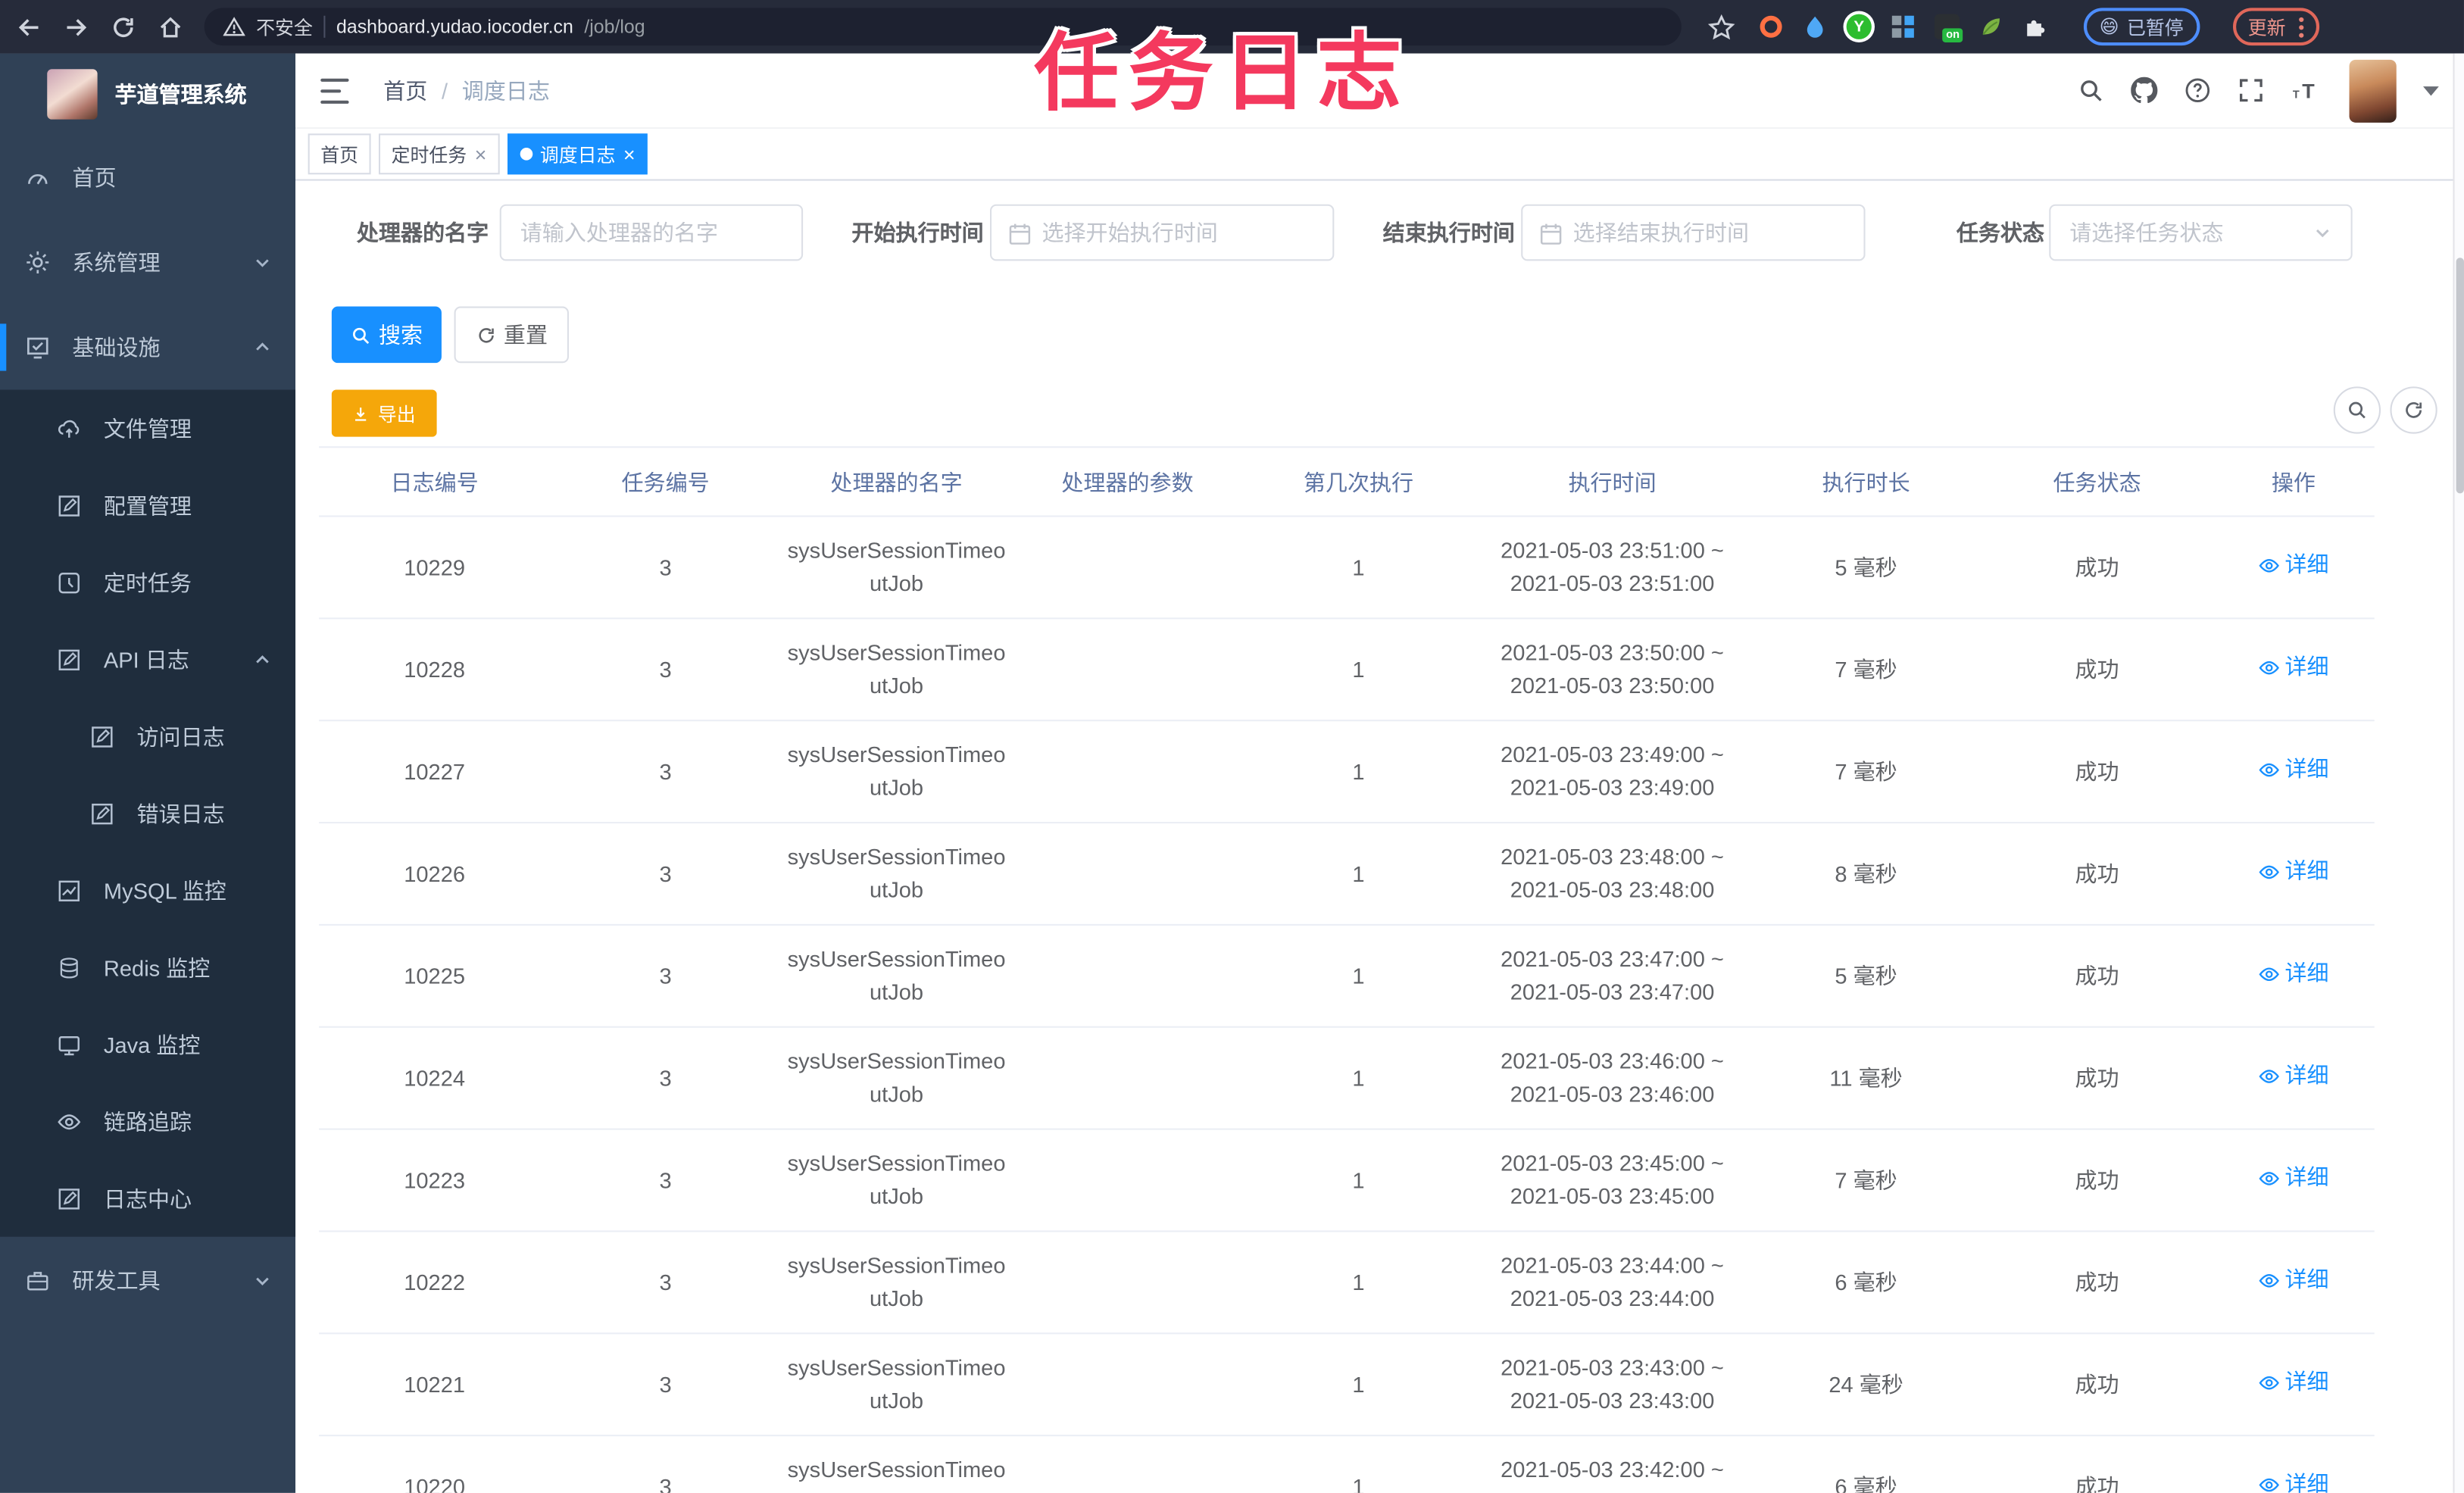 The image size is (2464, 1493). I want to click on sidebar-item-tracing: 链路追踪, so click(147, 1121).